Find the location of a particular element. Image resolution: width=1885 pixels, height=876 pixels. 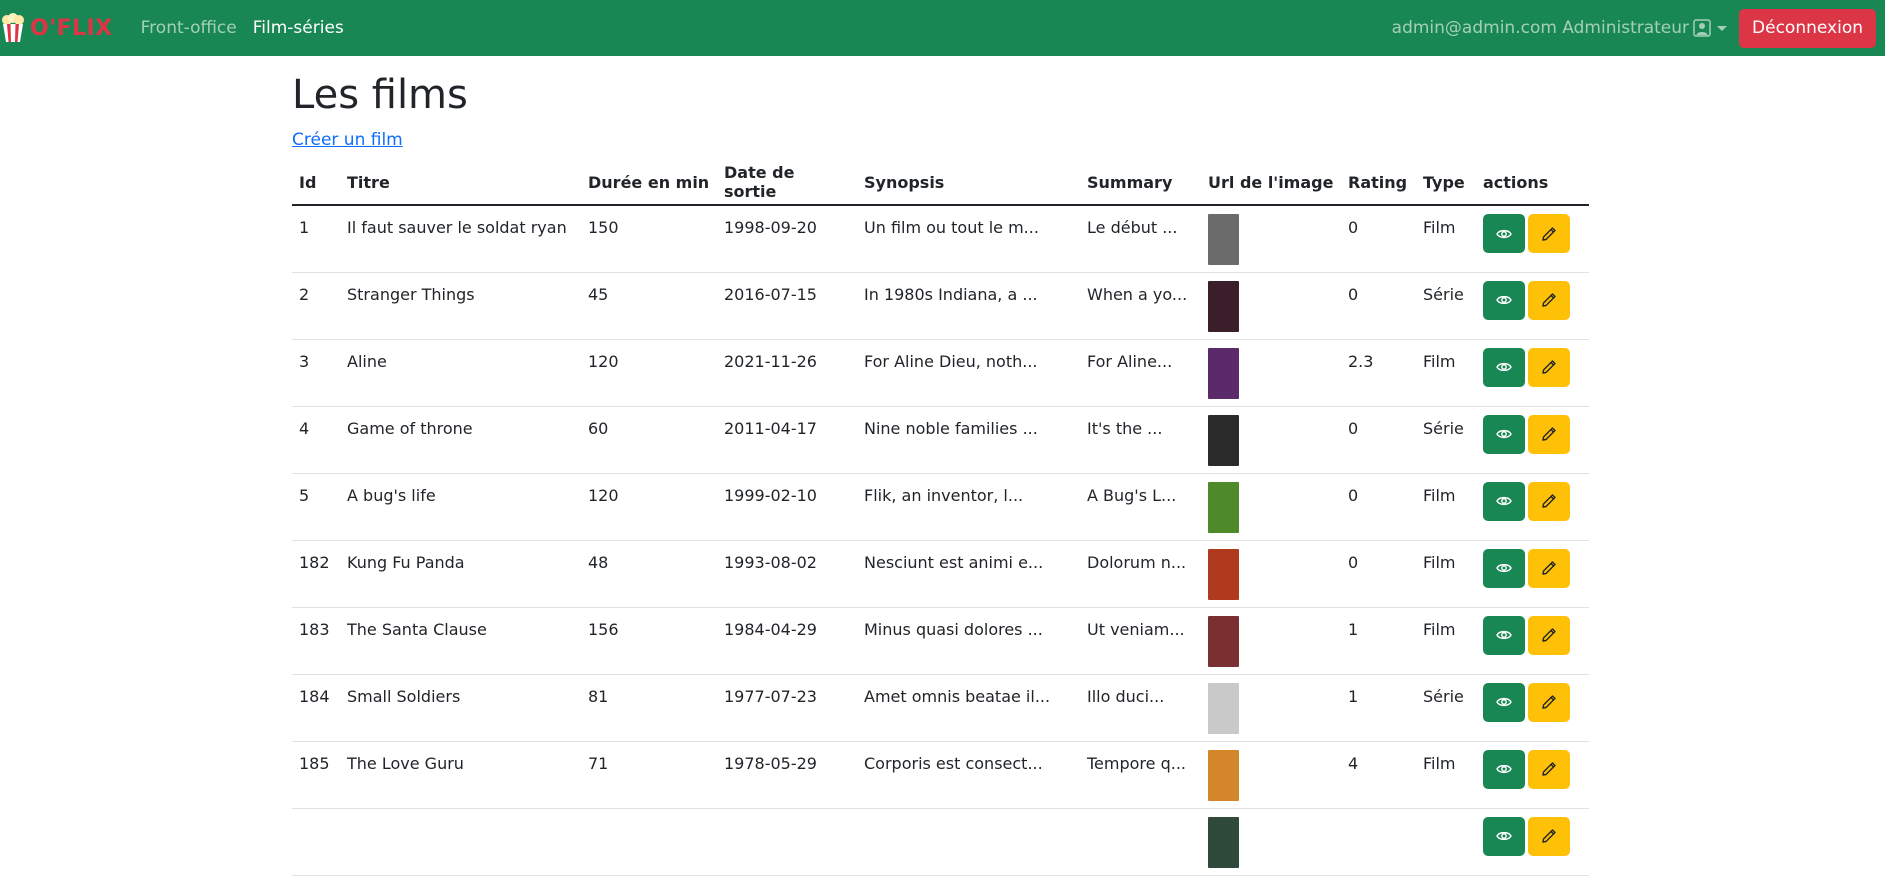

cell-rating: 1 is located at coordinates (1378, 708).